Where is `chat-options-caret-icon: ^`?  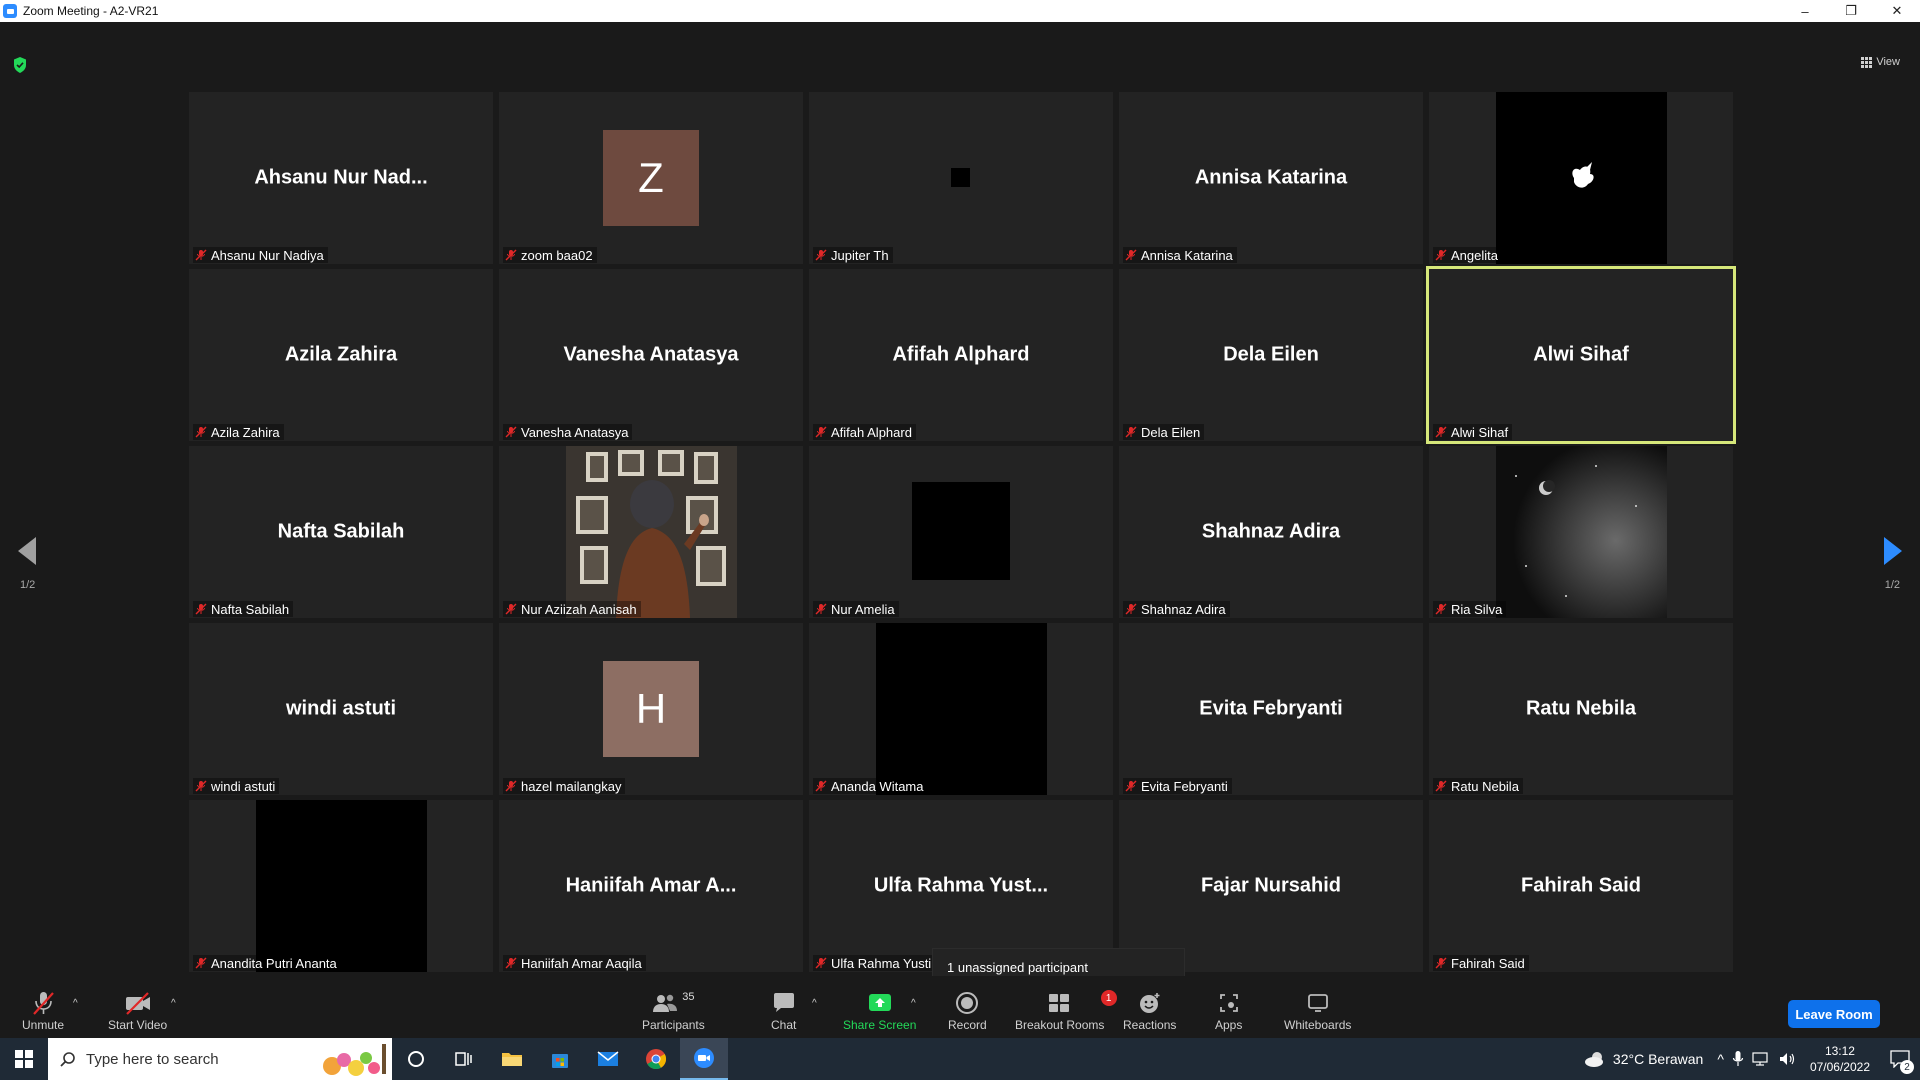
chat-options-caret-icon: ^ is located at coordinates (814, 1003).